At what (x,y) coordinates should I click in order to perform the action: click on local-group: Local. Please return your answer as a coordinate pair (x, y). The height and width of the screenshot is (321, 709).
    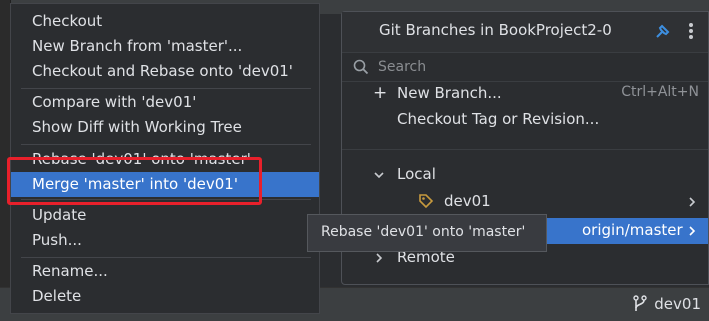
    Looking at the image, I should click on (525, 175).